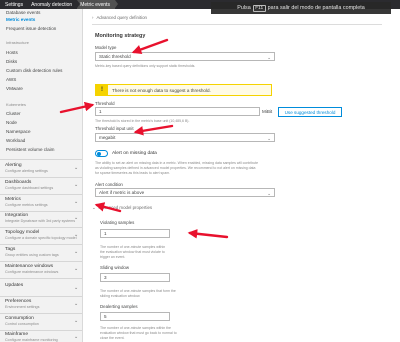 The height and width of the screenshot is (342, 400). What do you see at coordinates (316, 8) in the screenshot?
I see `toast-text-after: para salir del modo de pantalla completa` at bounding box center [316, 8].